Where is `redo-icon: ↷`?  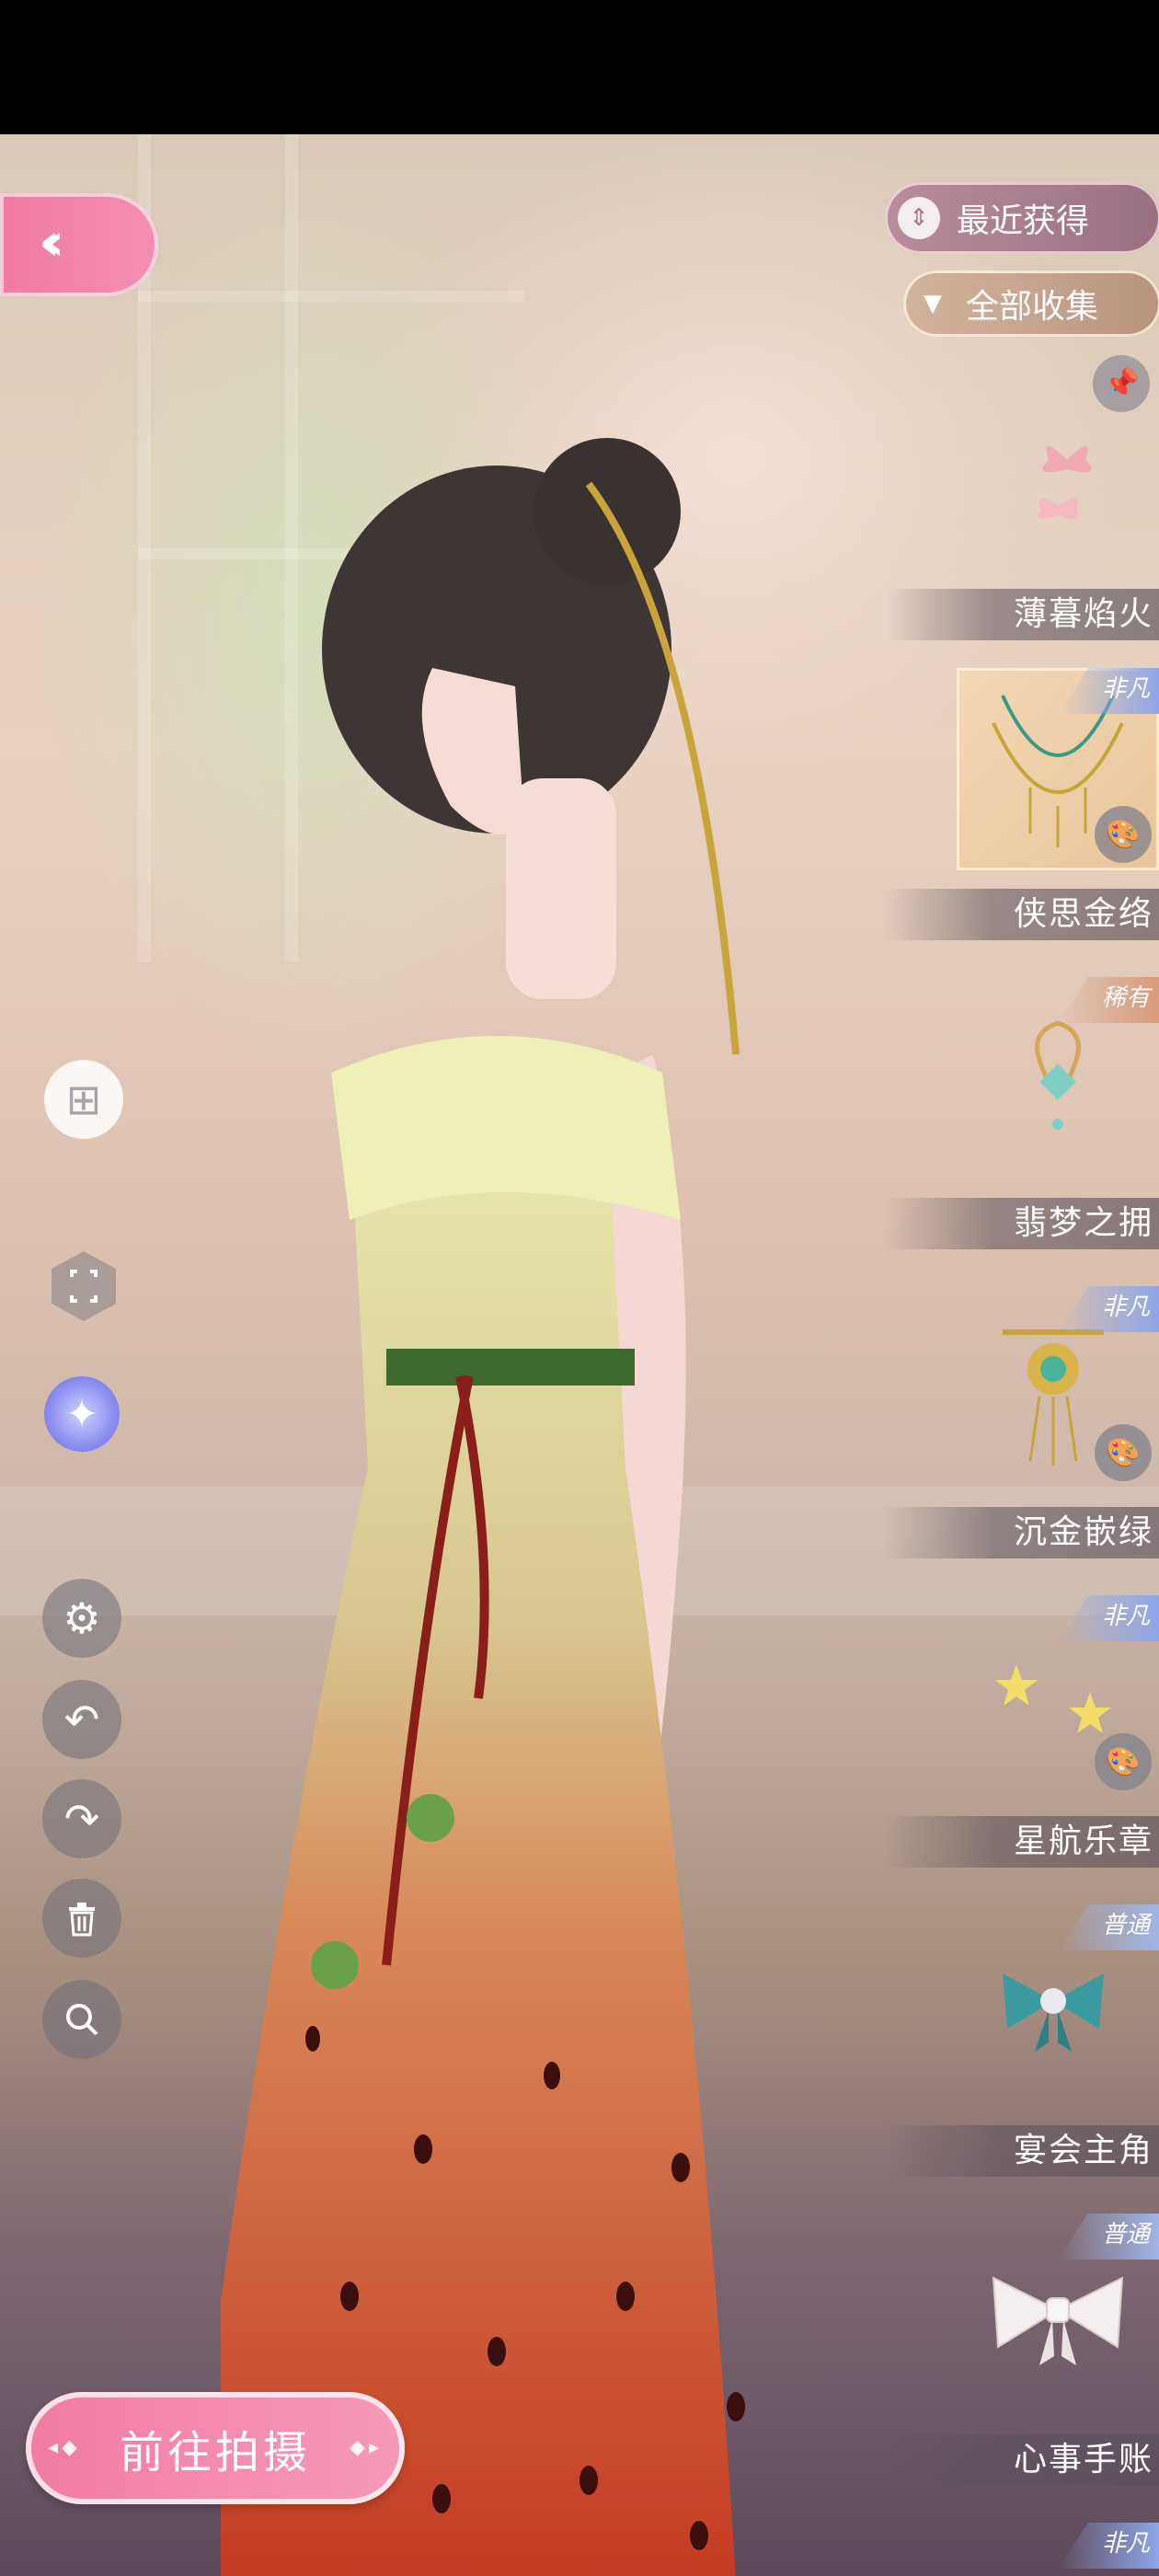
redo-icon: ↷ is located at coordinates (81, 1819).